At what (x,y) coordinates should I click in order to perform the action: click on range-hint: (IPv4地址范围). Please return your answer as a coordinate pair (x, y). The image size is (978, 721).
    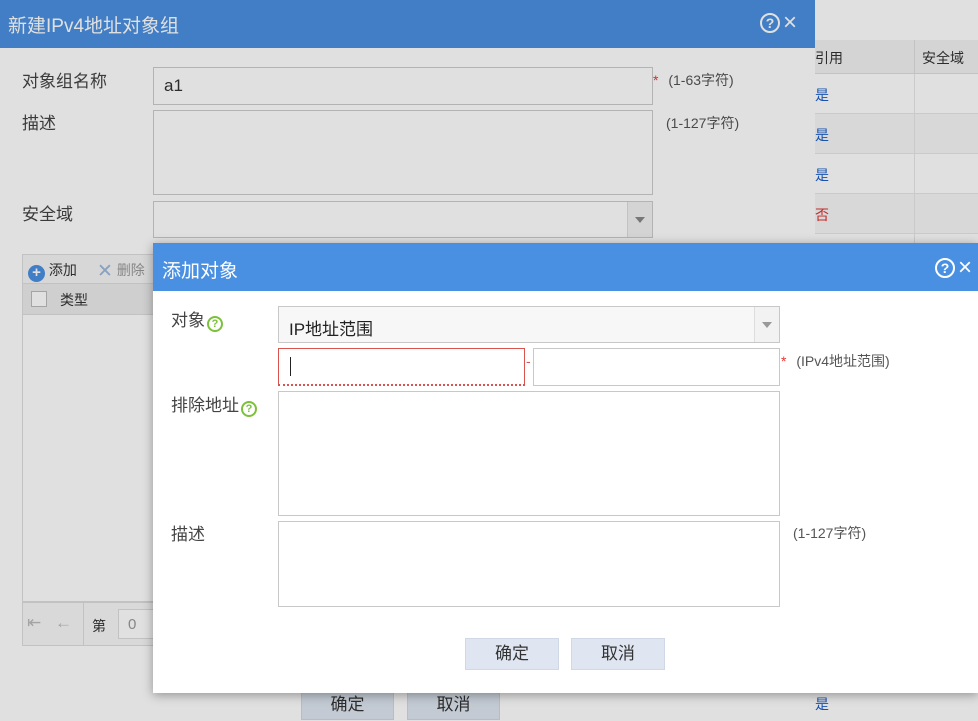
    Looking at the image, I should click on (843, 361).